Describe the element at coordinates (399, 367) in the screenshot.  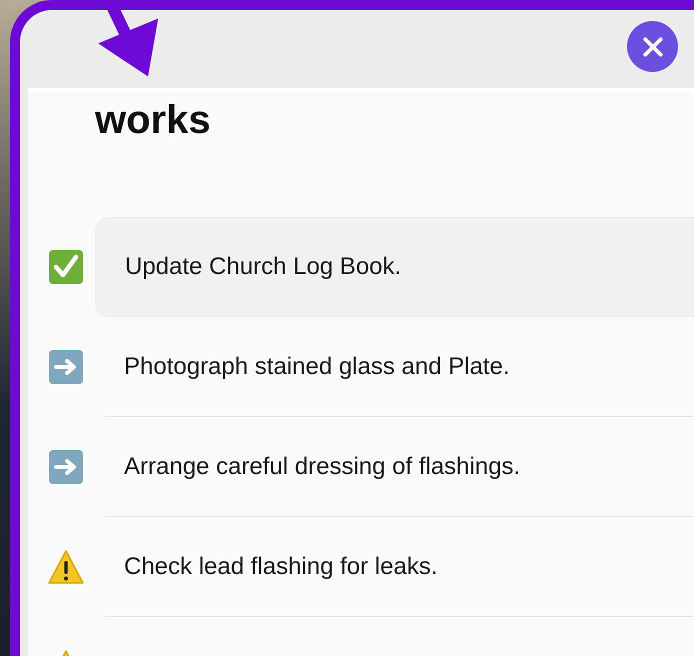
I see `task-item: Photograph stained glass and Plate.` at that location.